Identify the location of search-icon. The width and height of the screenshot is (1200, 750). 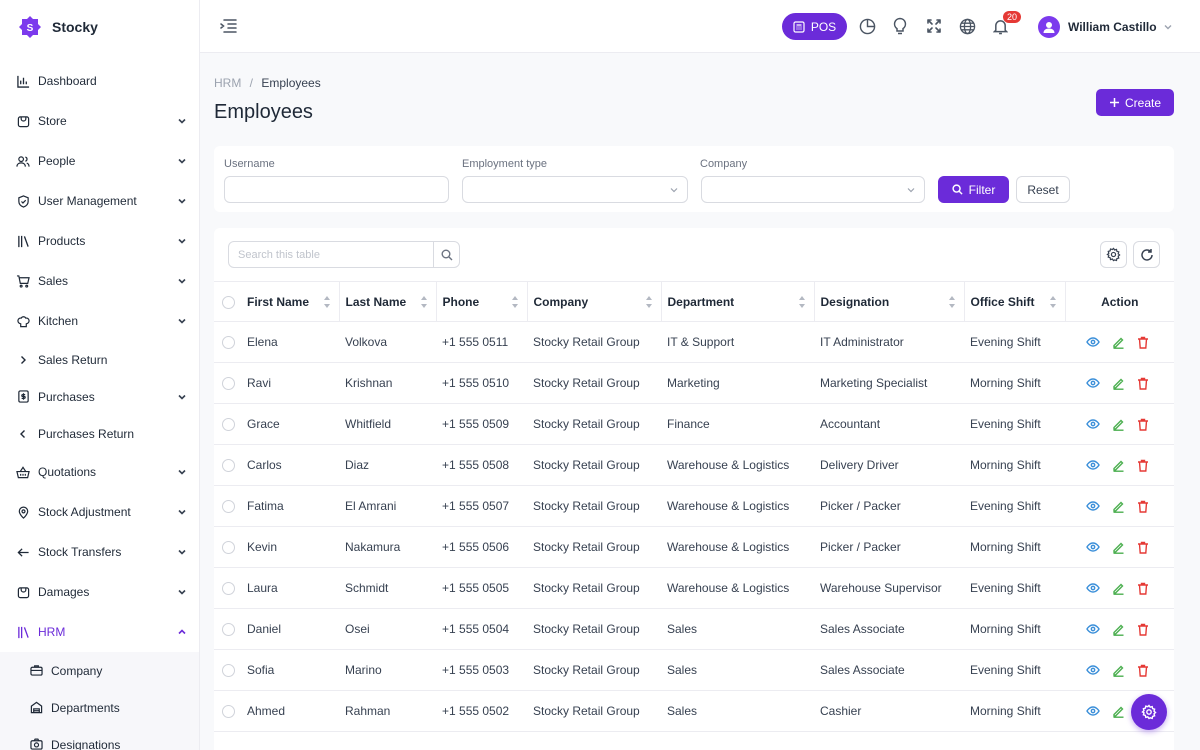
(446, 254).